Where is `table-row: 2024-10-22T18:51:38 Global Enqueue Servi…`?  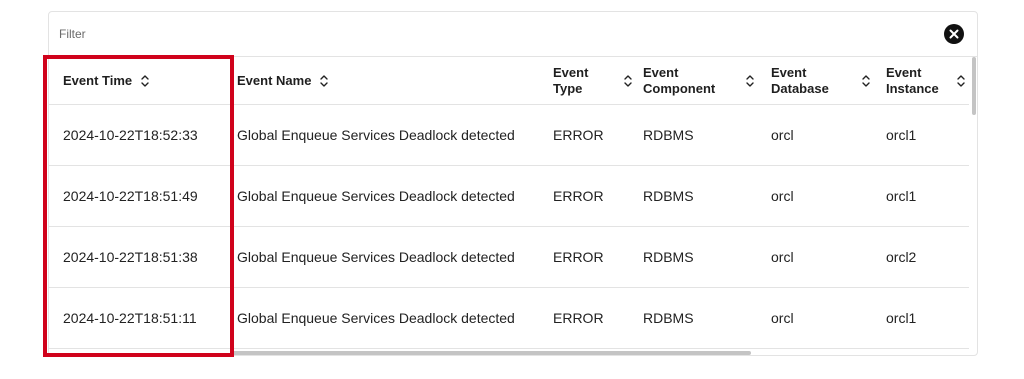 table-row: 2024-10-22T18:51:38 Global Enqueue Servi… is located at coordinates (509, 257).